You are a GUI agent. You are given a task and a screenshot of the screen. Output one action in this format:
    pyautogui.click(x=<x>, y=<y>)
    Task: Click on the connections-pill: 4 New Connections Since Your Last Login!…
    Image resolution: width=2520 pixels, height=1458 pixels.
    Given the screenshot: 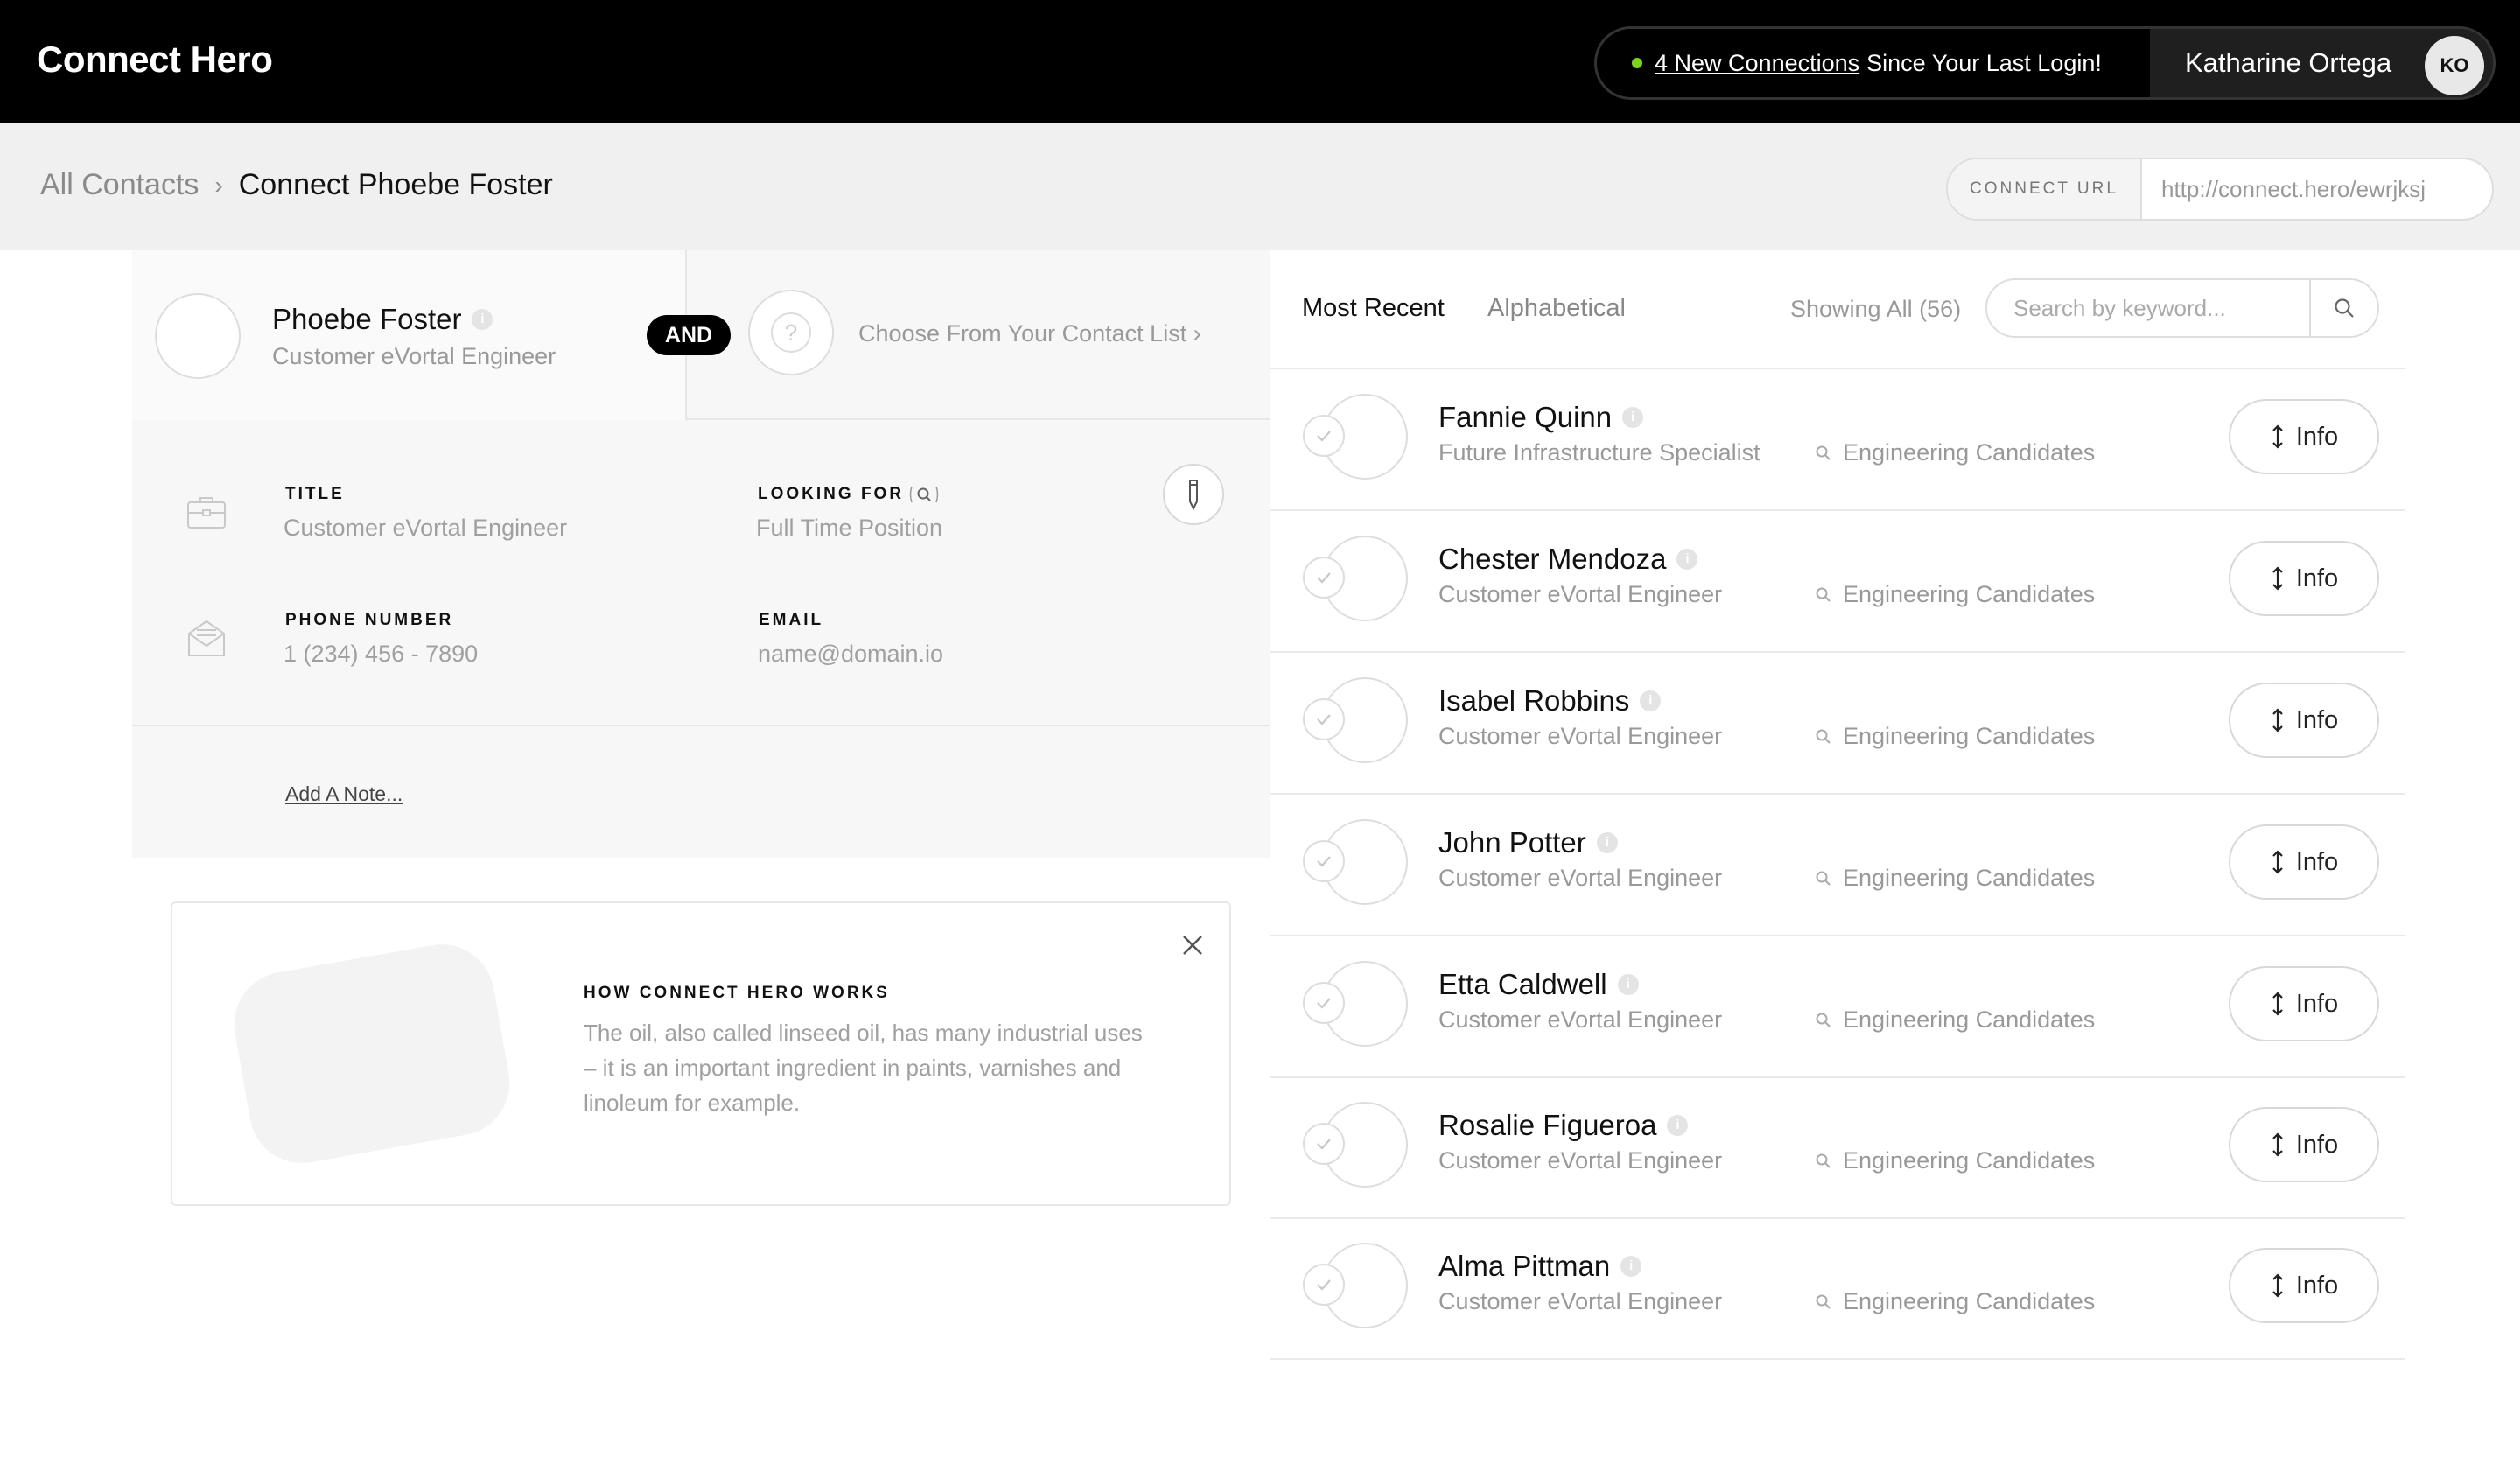 What is the action you would take?
    pyautogui.click(x=2045, y=63)
    